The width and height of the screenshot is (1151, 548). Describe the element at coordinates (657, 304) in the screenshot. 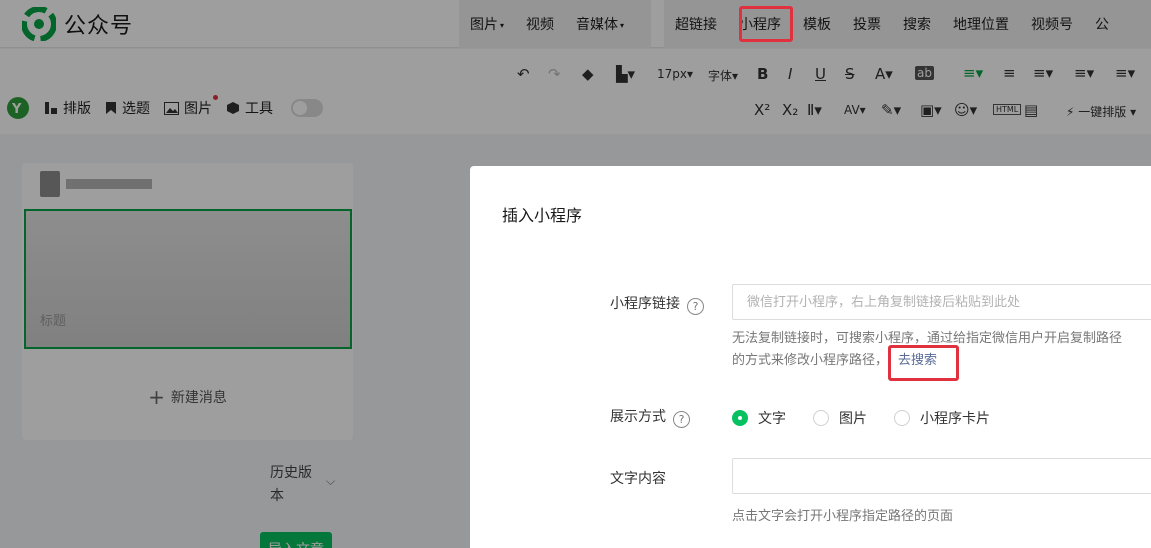

I see `link-label: 小程序链接?` at that location.